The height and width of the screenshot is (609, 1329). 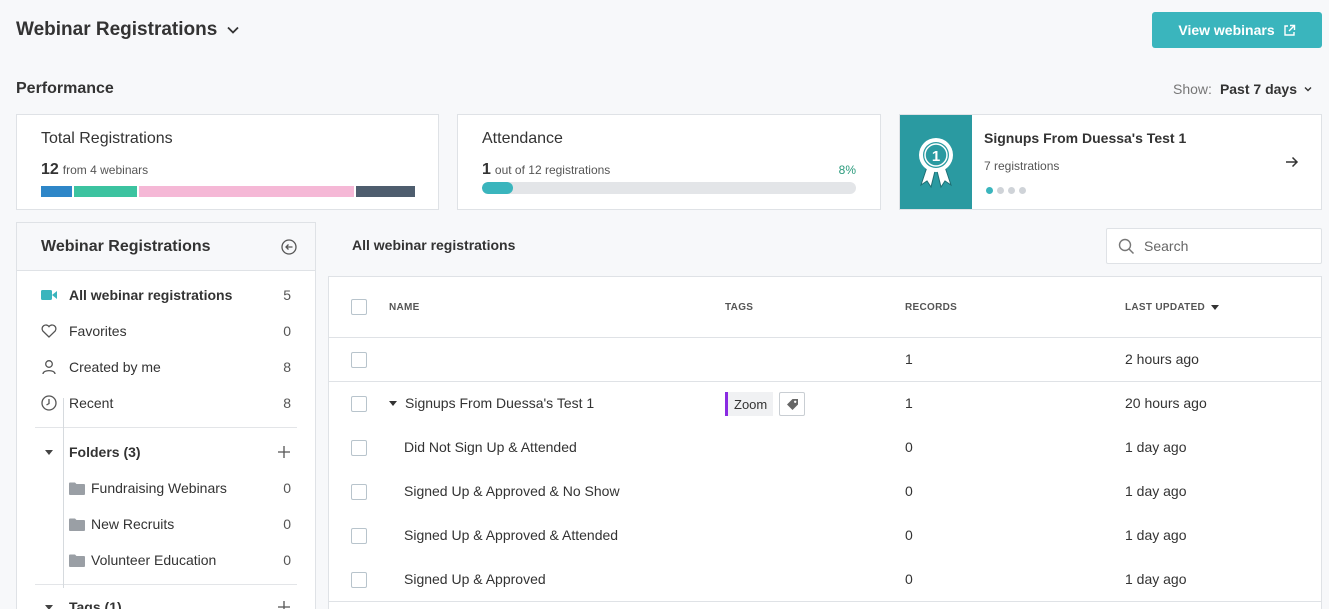 I want to click on sidebar-divider, so click(x=166, y=584).